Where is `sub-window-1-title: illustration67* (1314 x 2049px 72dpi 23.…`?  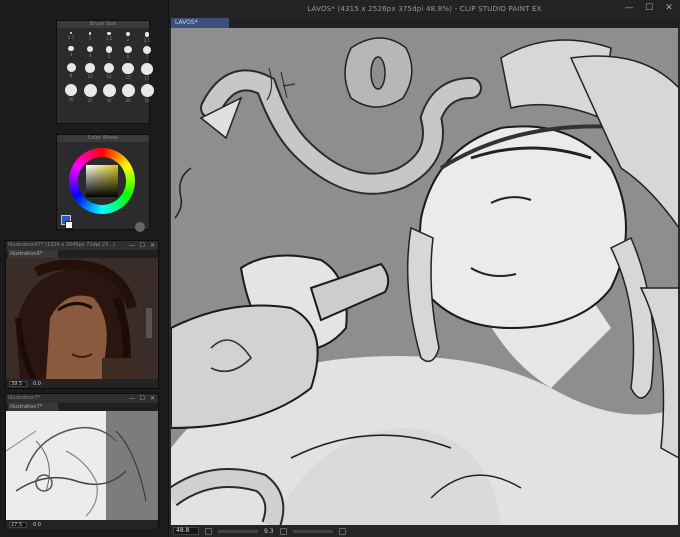
sub-window-1-title: illustration67* (1314 x 2049px 72dpi 23.… is located at coordinates (82, 245).